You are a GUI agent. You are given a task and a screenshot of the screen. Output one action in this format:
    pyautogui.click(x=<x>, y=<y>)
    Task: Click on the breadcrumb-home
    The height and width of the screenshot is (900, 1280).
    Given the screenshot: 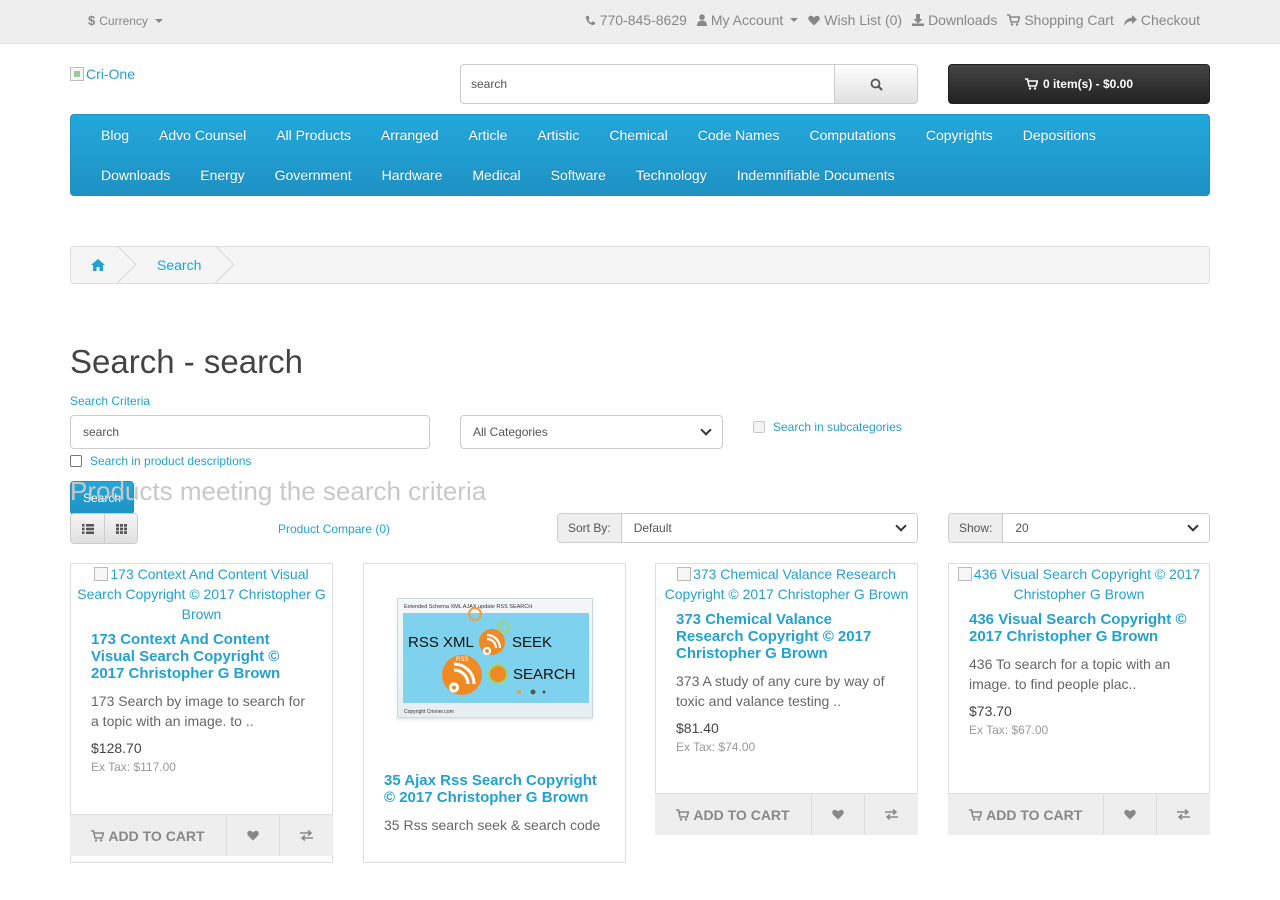 What is the action you would take?
    pyautogui.click(x=98, y=265)
    